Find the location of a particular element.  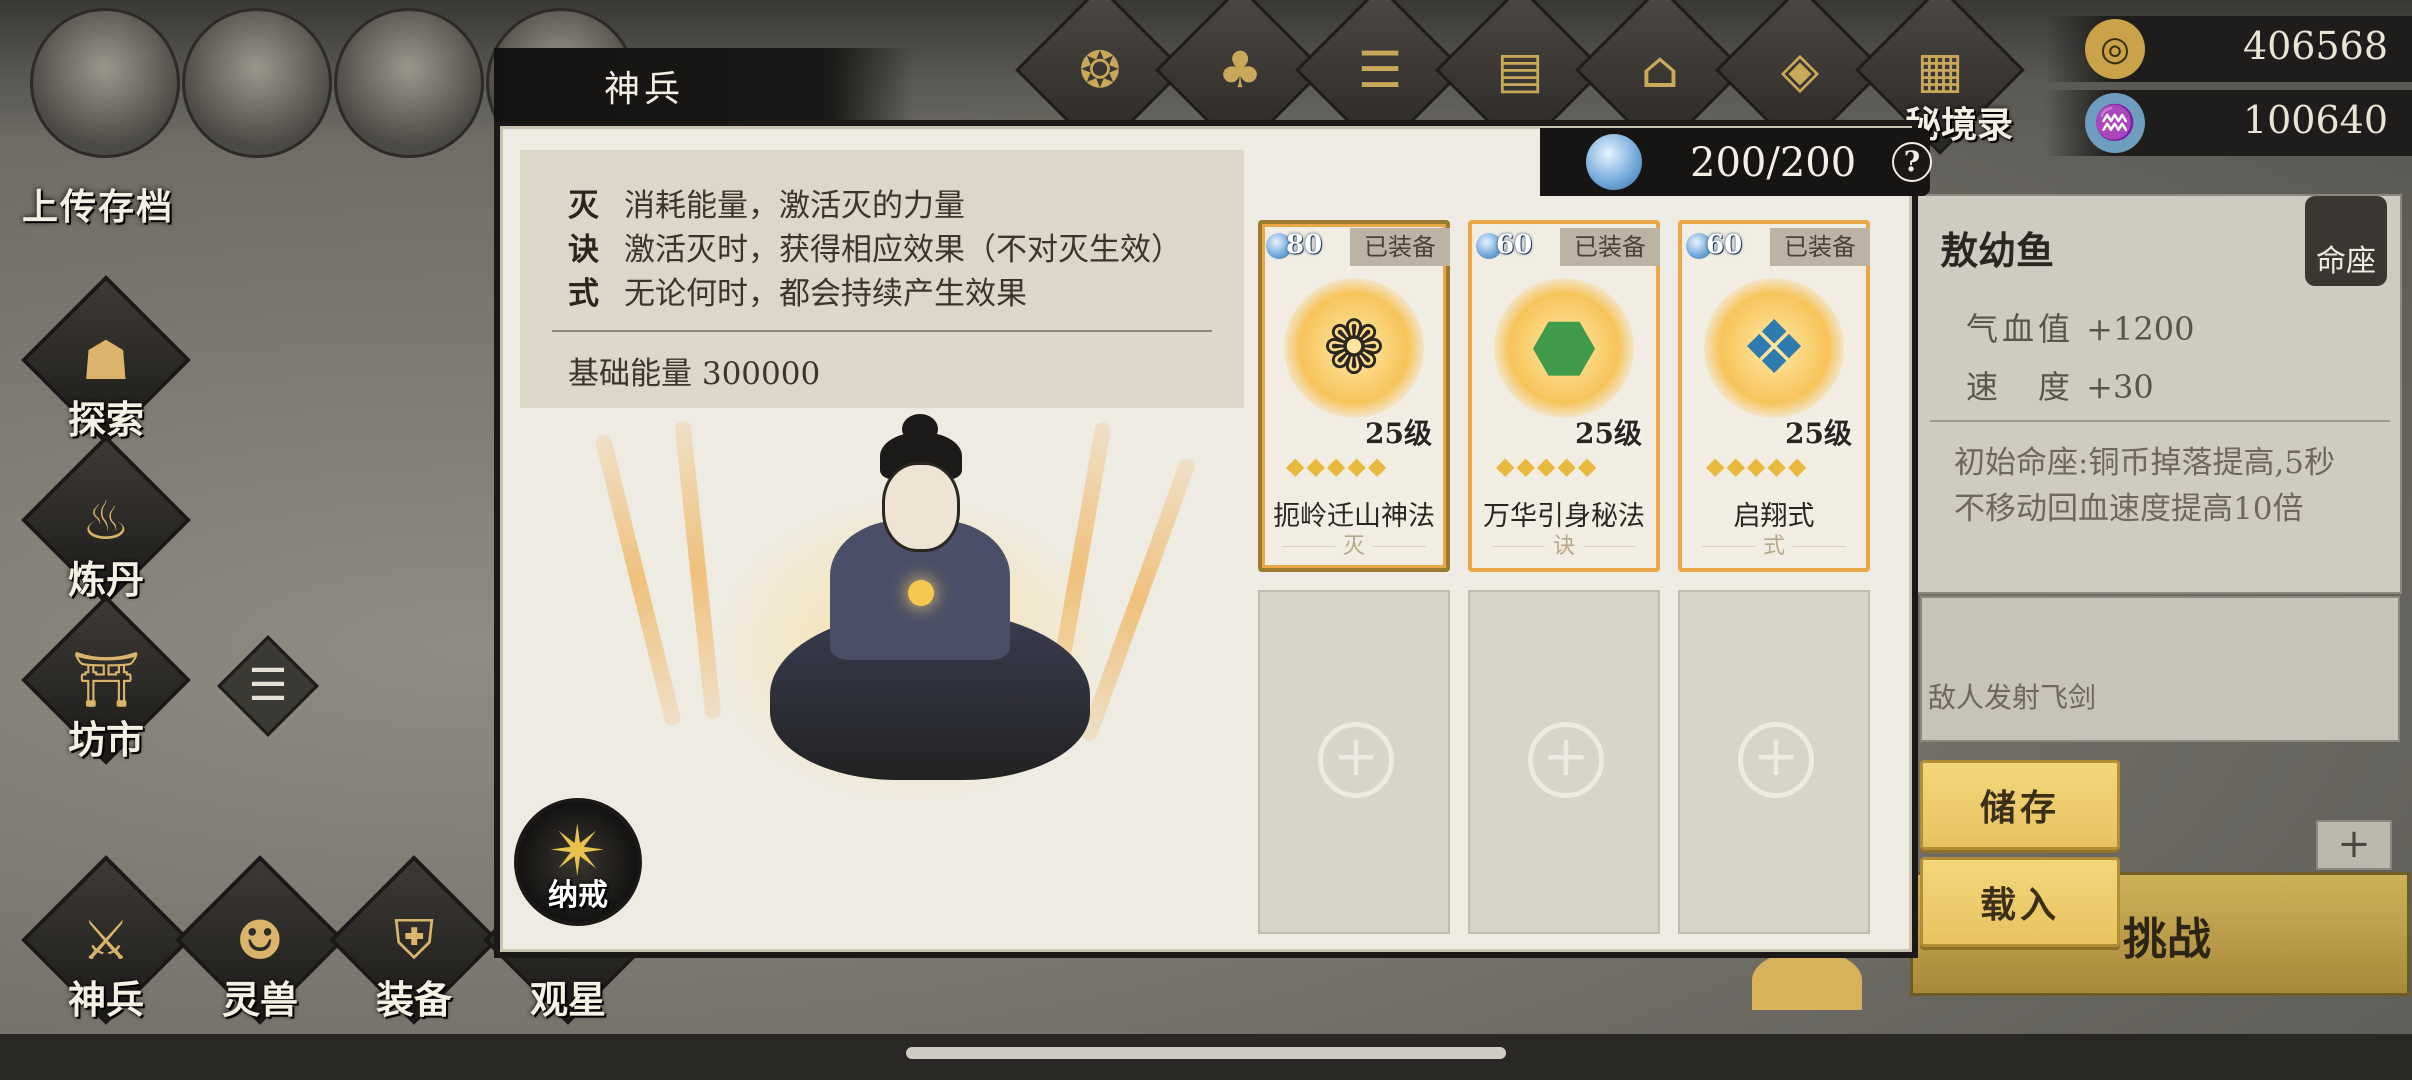

treasure-icon: ◈ is located at coordinates (1800, 70).